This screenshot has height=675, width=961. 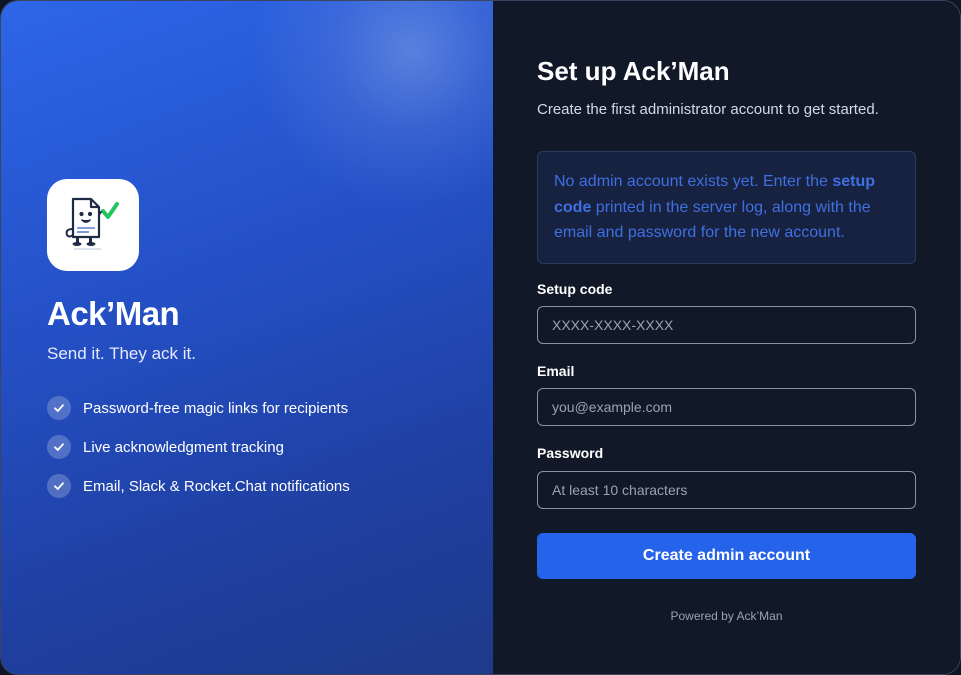 I want to click on page-title: Set up Ack’Man, so click(x=633, y=71).